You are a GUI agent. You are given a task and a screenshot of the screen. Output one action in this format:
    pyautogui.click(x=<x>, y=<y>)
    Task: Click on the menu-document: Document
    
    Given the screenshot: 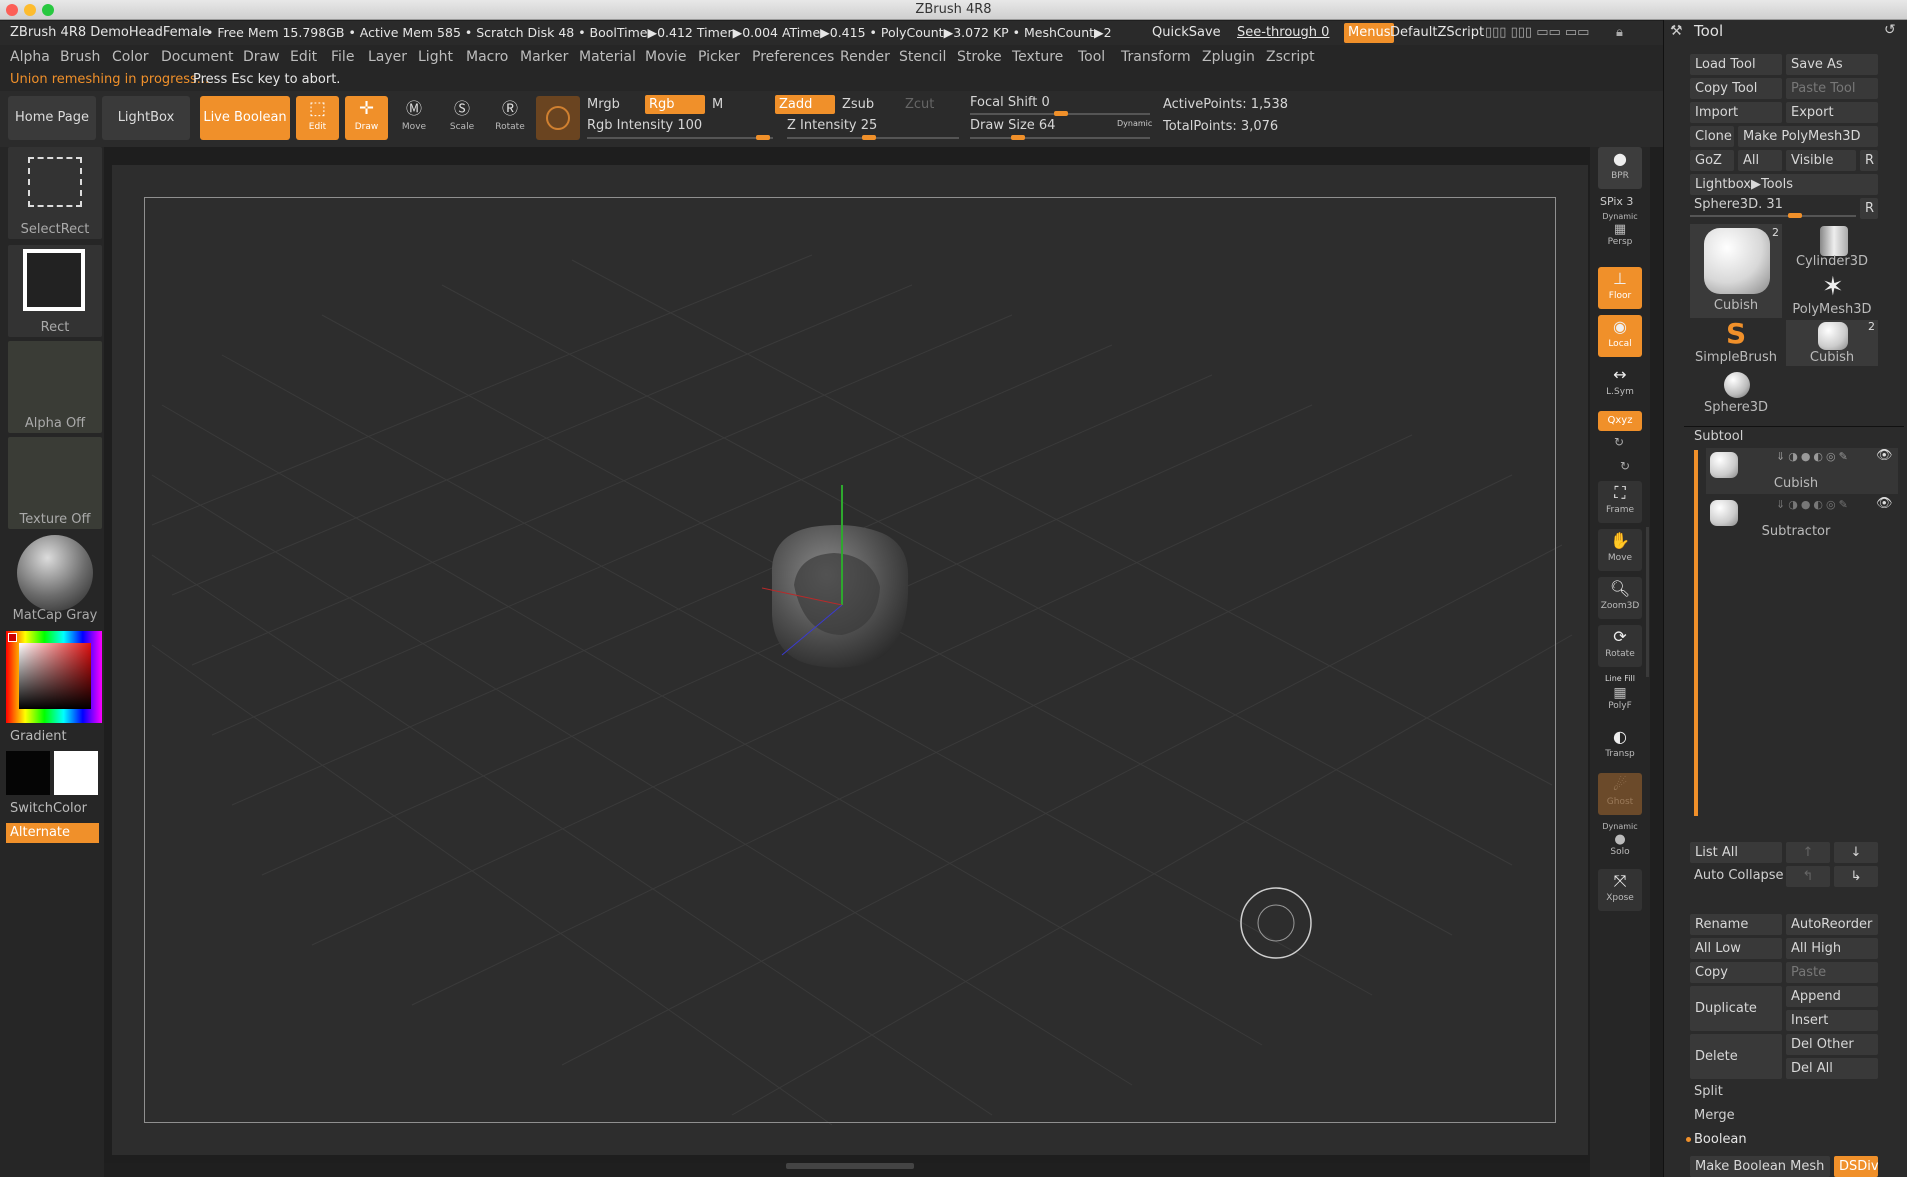 What is the action you would take?
    pyautogui.click(x=197, y=57)
    